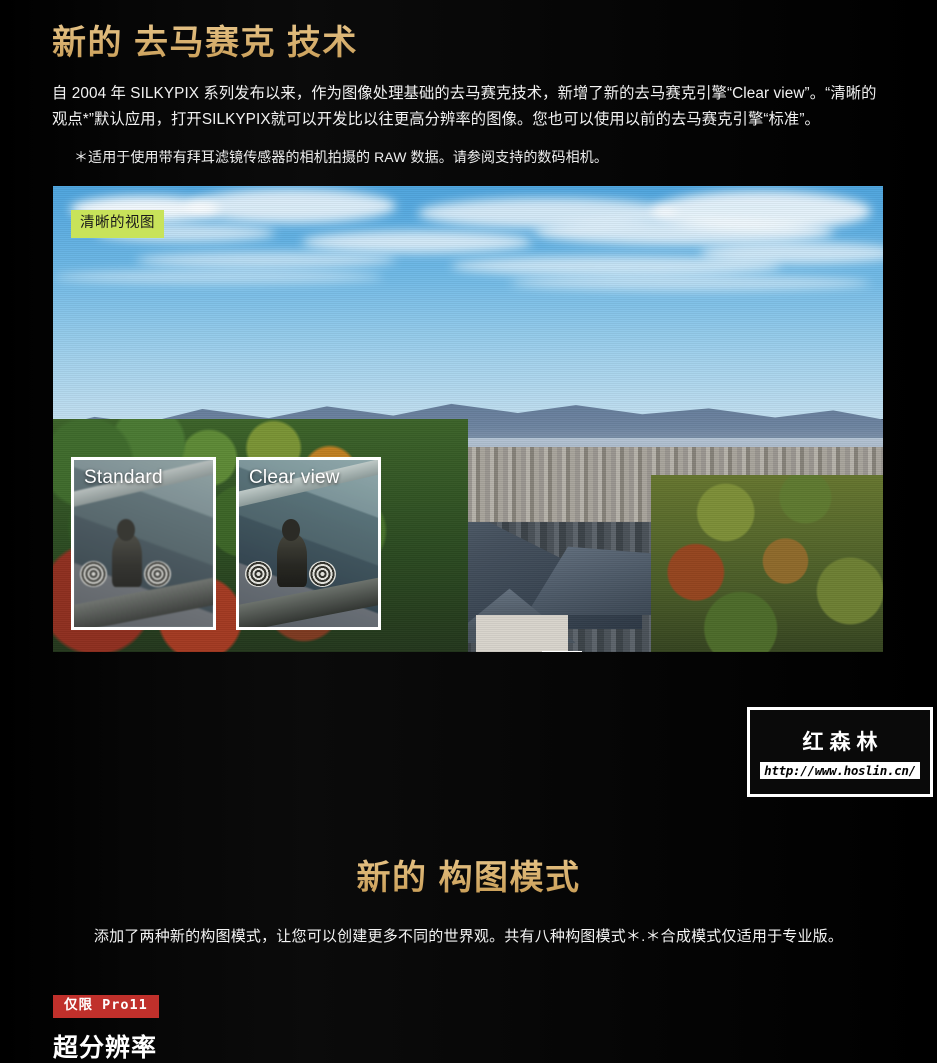 This screenshot has height=1063, width=937. Describe the element at coordinates (468, 32) in the screenshot. I see `demosaic-title: 新的 去马赛克 技术` at that location.